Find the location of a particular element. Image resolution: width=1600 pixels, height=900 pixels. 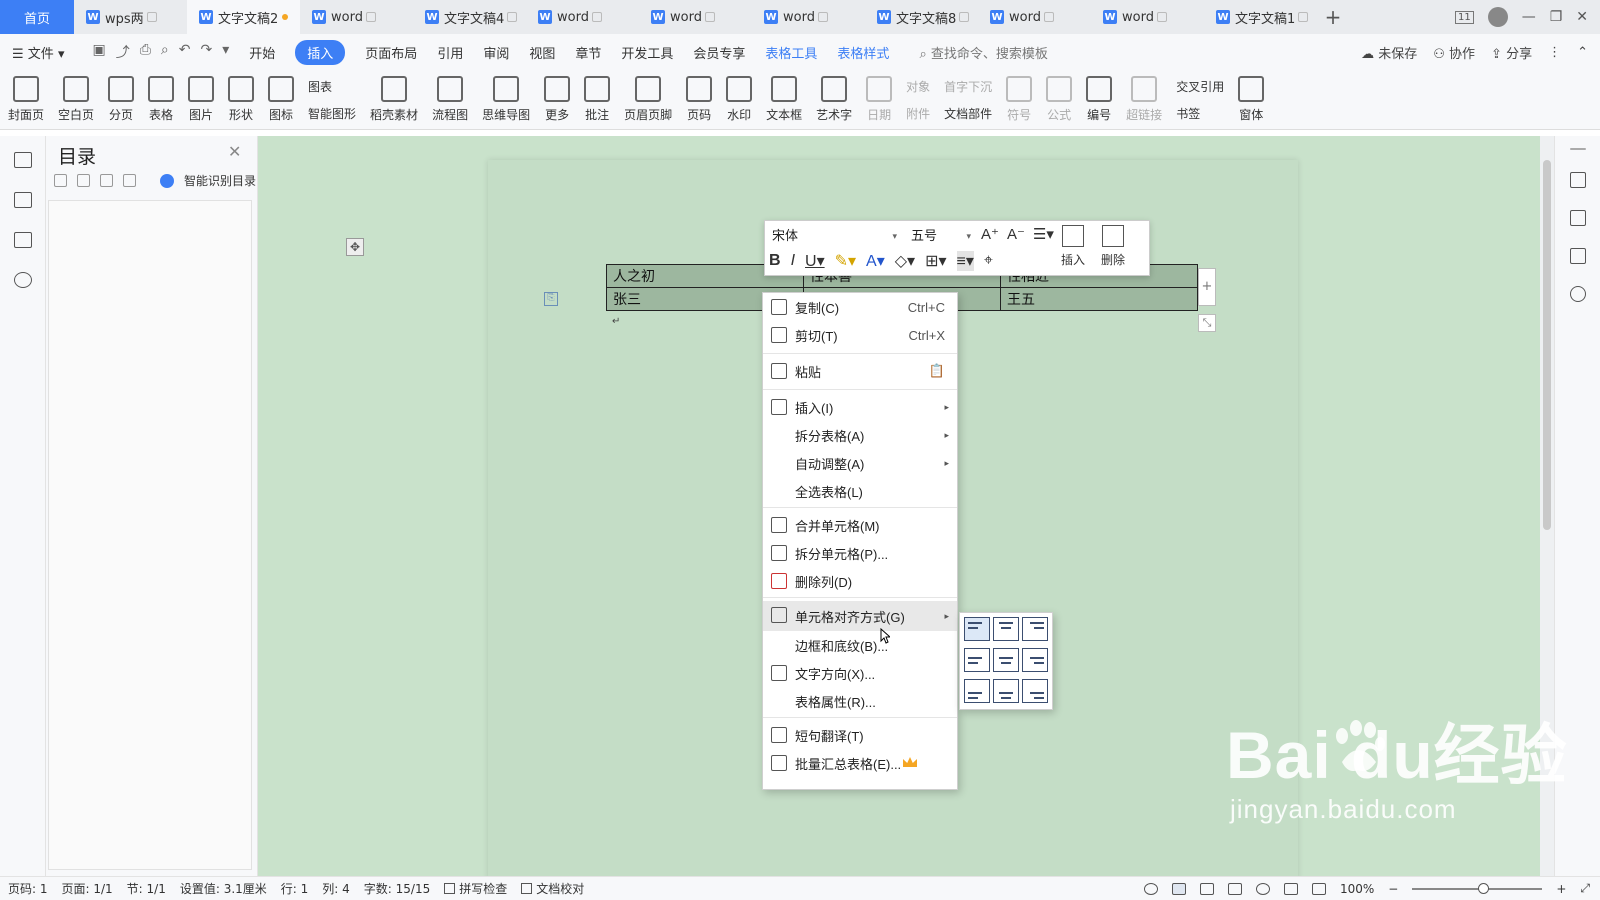

flowchart-button: 流程图 is located at coordinates (450, 99).